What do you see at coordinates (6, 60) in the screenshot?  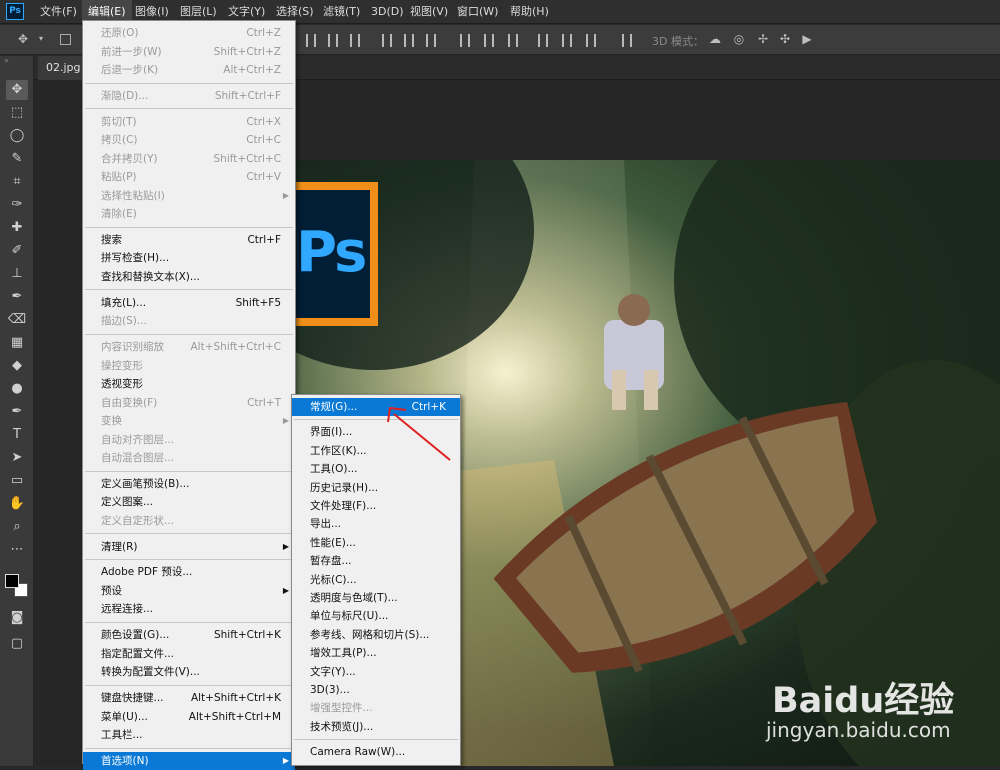 I see `panel-collapse-icon: »` at bounding box center [6, 60].